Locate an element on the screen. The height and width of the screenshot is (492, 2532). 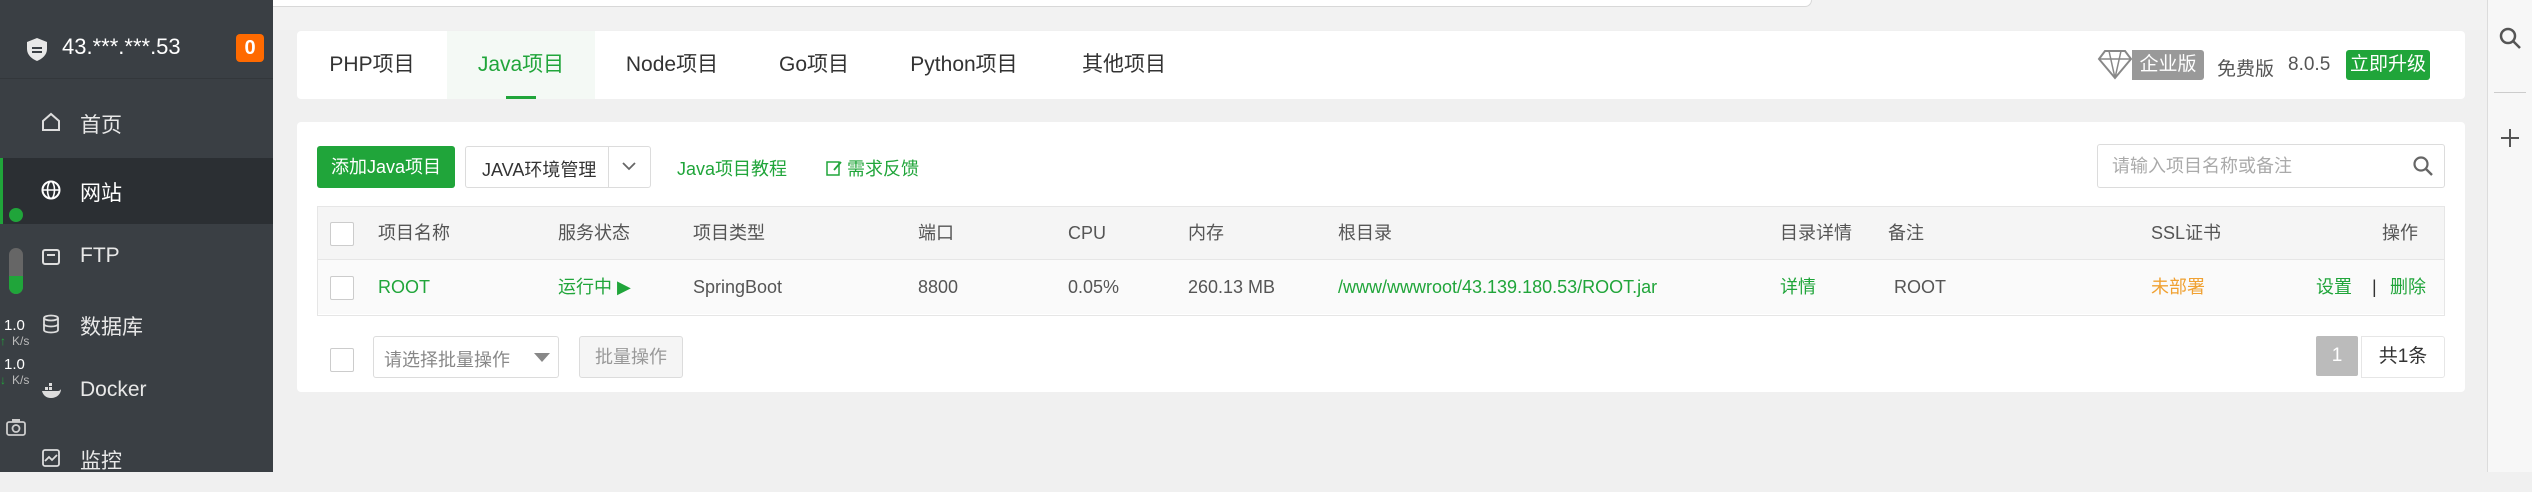
tab-node: Node项目 is located at coordinates (672, 65).